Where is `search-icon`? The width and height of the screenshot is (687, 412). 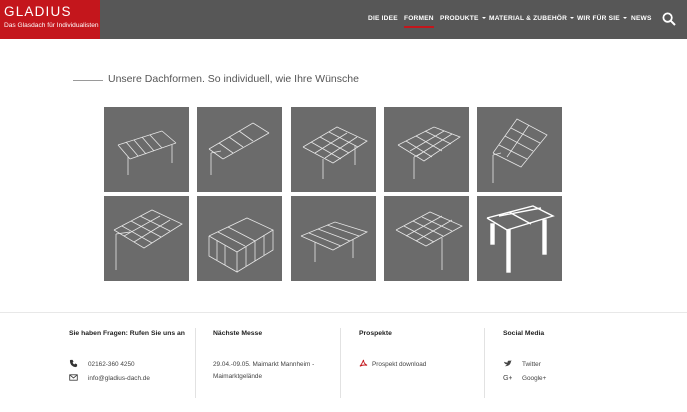
search-icon is located at coordinates (669, 19).